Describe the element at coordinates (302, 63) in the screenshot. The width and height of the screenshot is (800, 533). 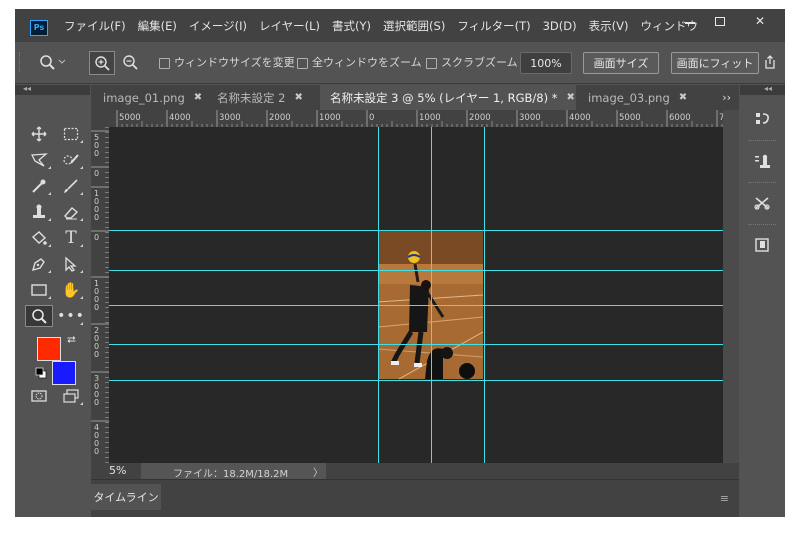
I see `zoom-all-windows-checkbox` at that location.